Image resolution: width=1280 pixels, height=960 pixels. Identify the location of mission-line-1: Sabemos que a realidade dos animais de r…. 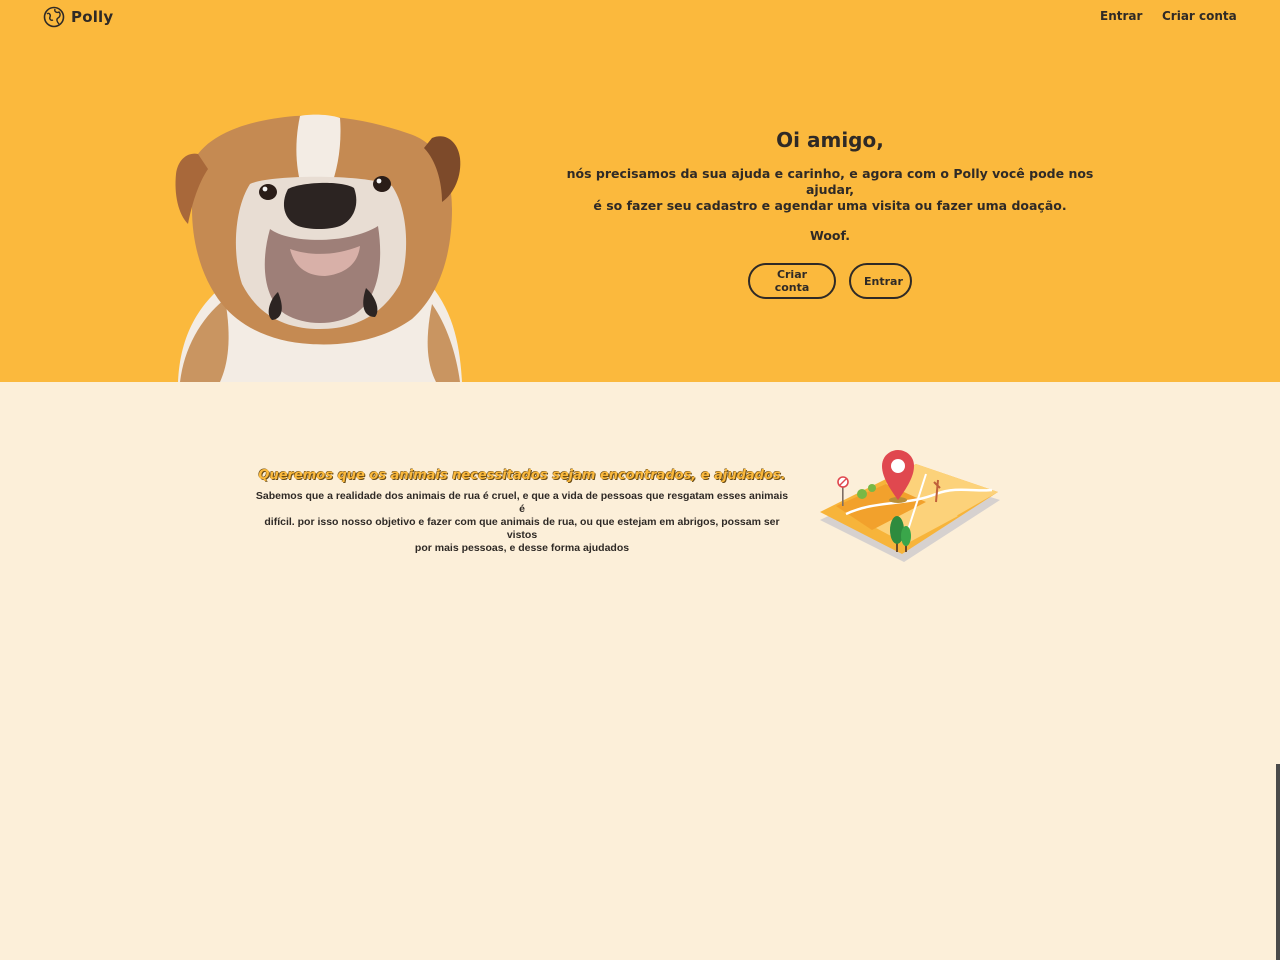
(522, 502).